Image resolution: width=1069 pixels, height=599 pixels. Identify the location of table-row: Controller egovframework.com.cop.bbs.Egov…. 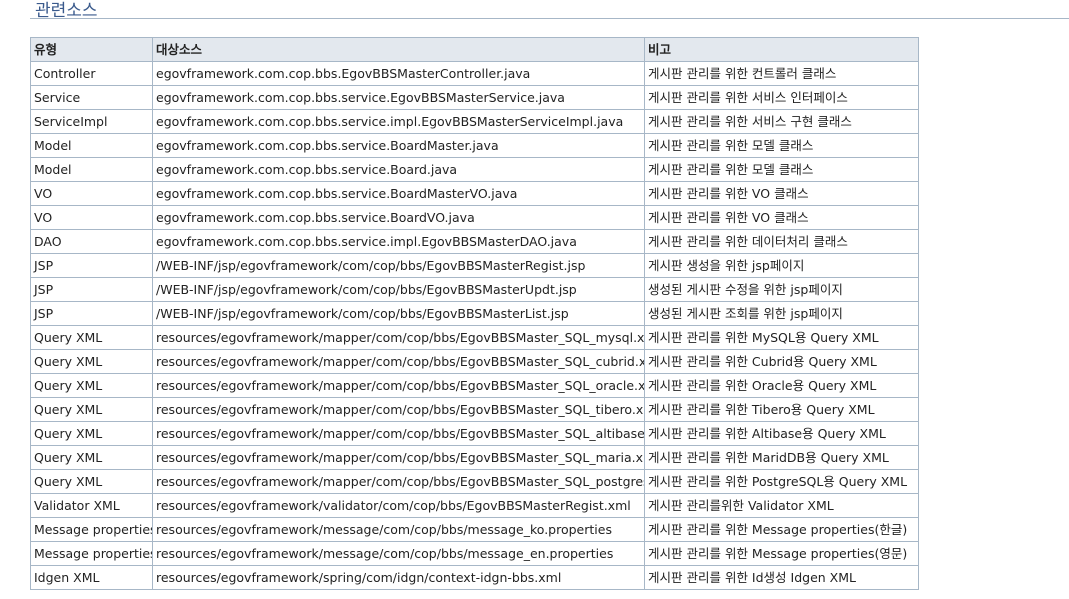
(474, 73).